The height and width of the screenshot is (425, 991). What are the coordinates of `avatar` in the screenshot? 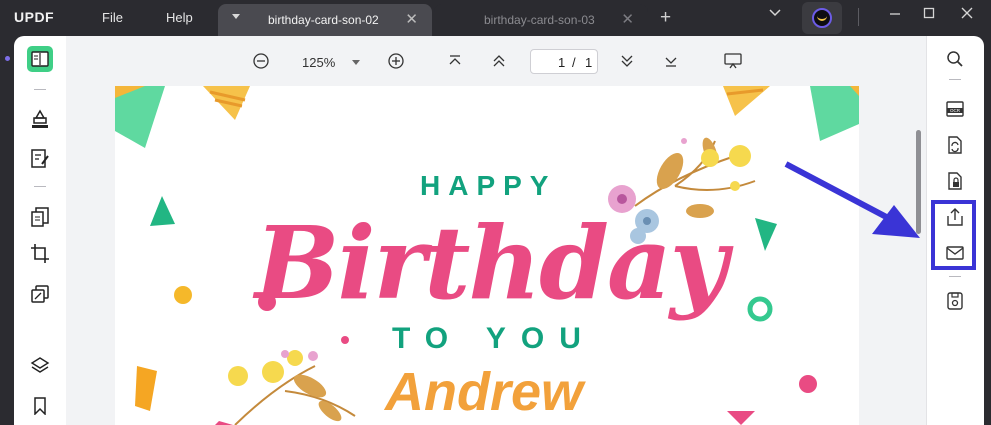 It's located at (822, 18).